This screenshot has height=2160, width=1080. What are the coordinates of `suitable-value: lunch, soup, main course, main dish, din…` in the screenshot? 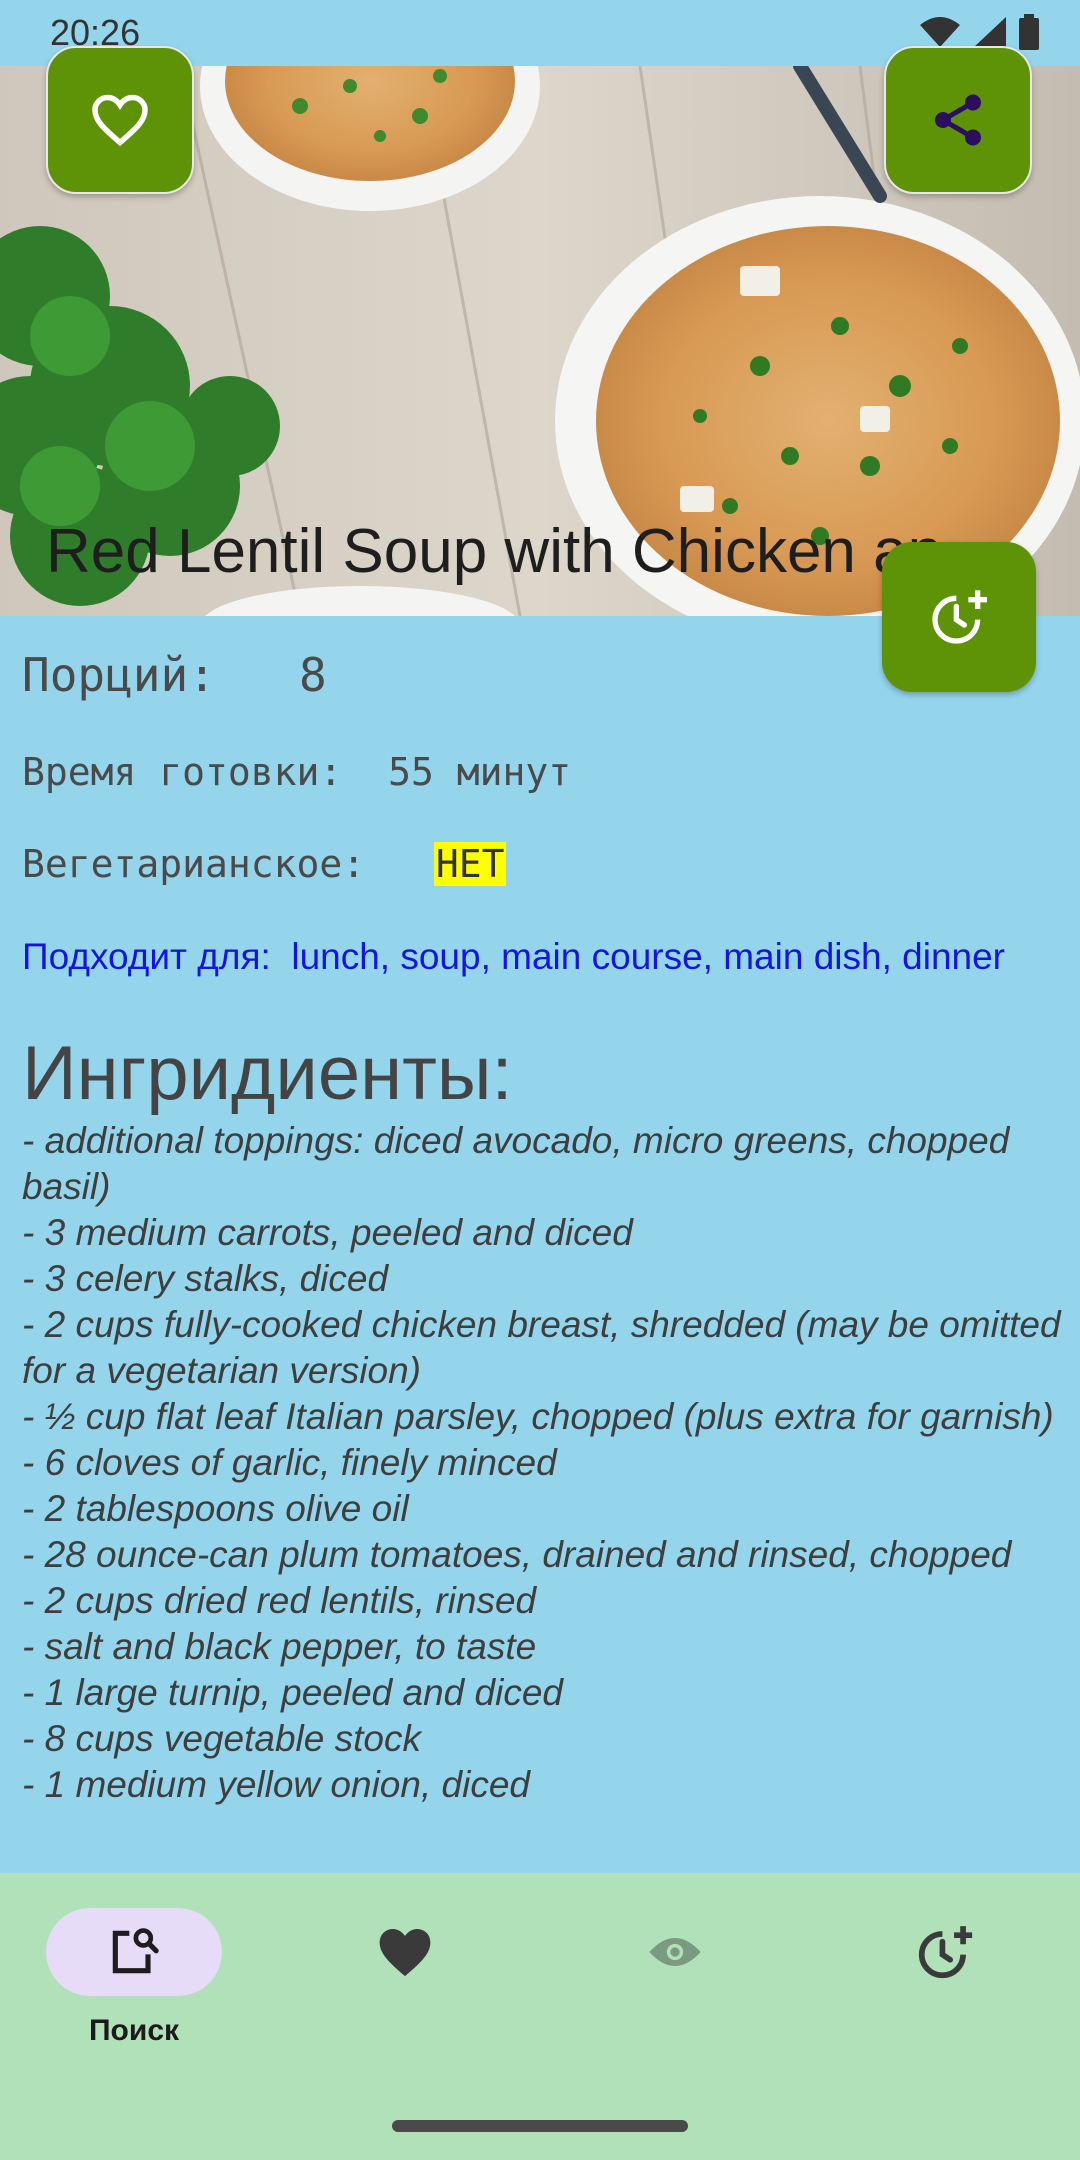 It's located at (648, 956).